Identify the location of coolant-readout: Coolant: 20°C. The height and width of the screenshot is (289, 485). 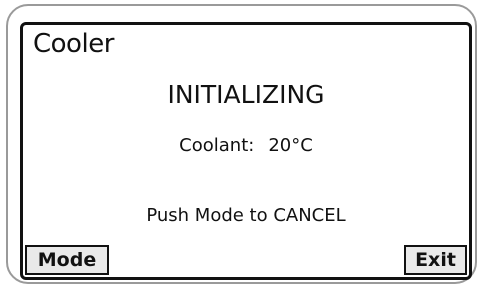
(246, 146).